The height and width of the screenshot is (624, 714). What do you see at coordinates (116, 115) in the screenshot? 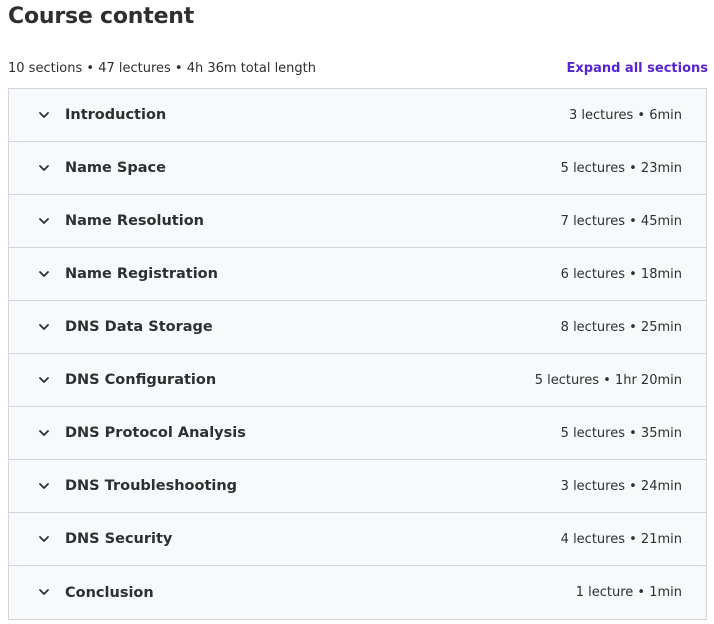
I see `section-title: Introduction` at bounding box center [116, 115].